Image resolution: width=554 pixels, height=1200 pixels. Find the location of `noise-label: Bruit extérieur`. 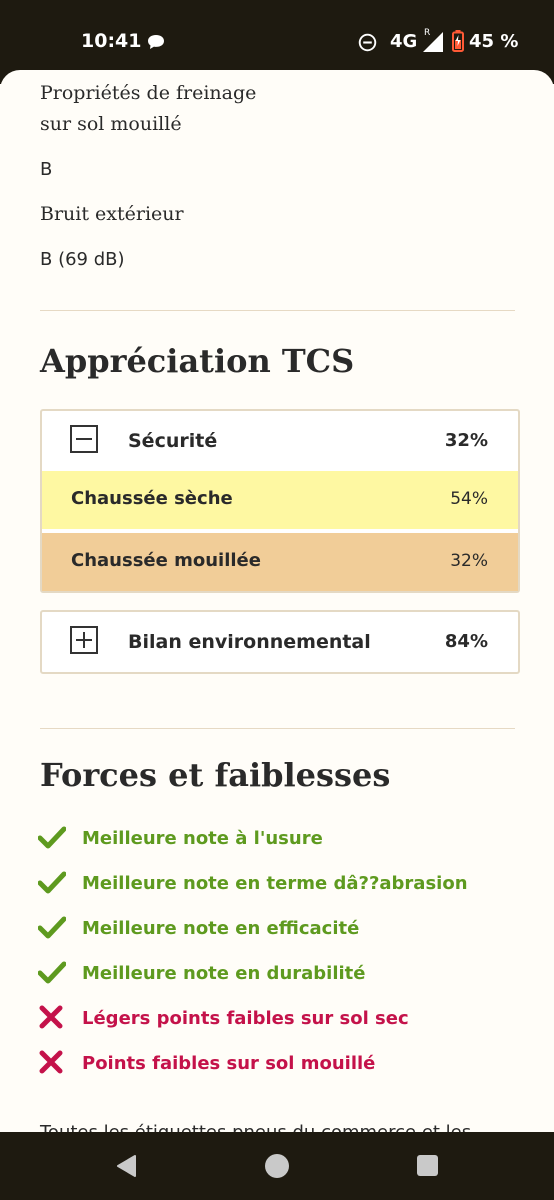

noise-label: Bruit extérieur is located at coordinates (112, 214).